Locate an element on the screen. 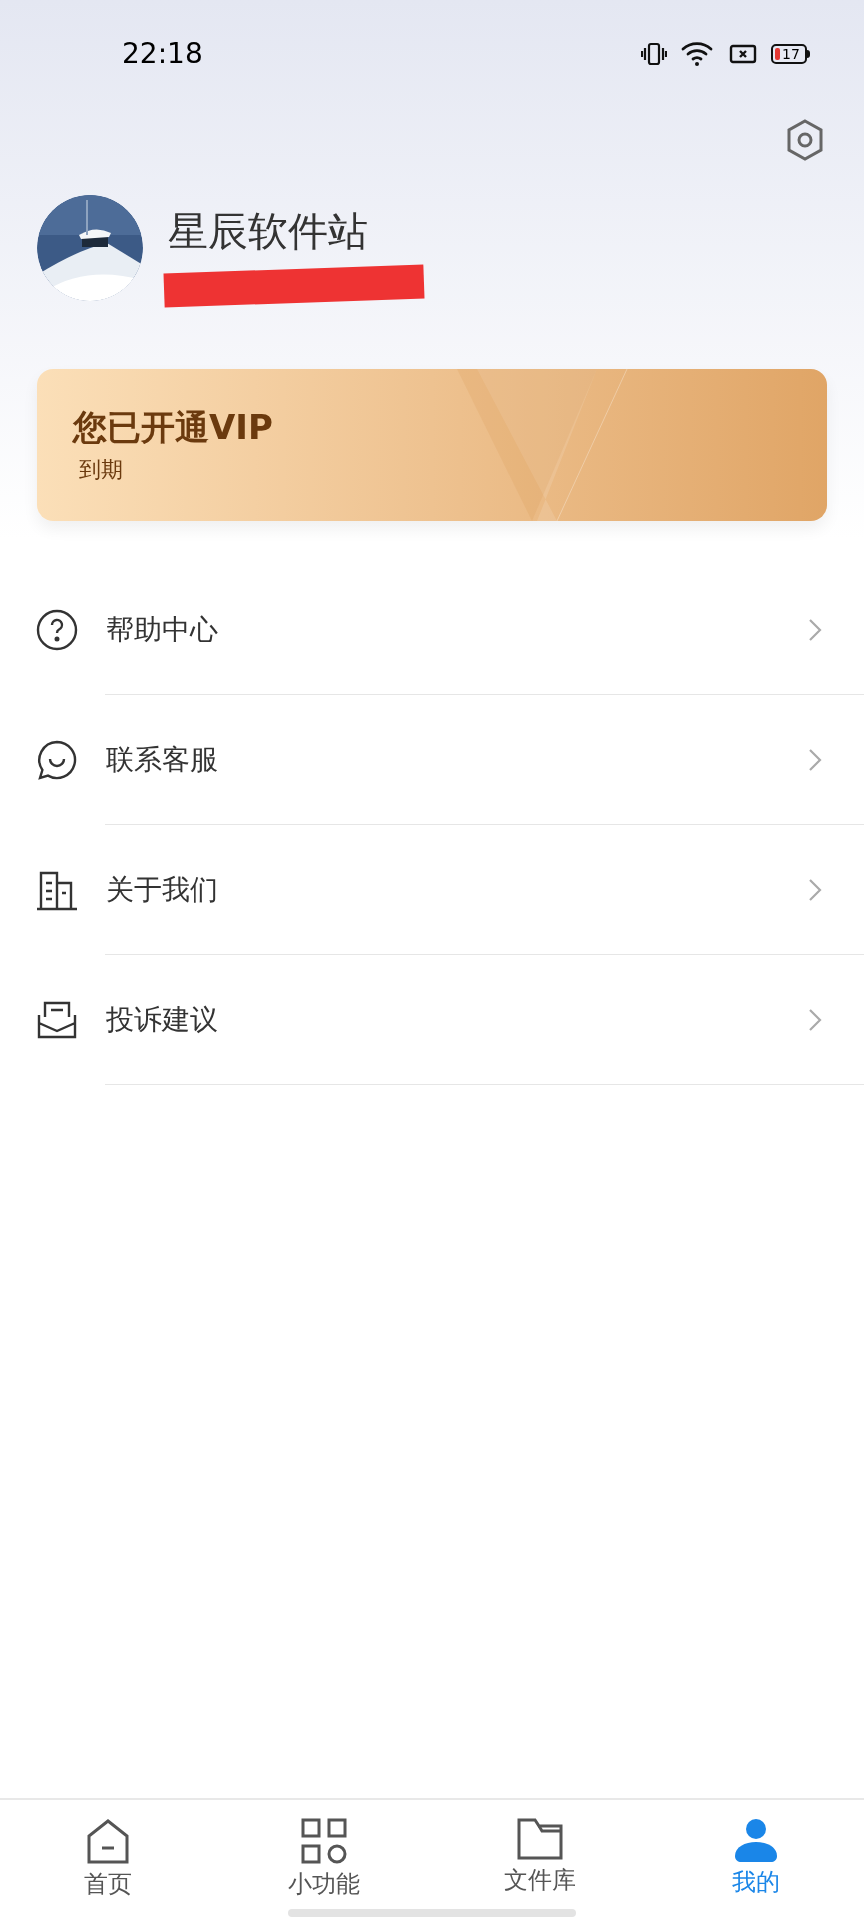  folder-icon is located at coordinates (540, 1839).